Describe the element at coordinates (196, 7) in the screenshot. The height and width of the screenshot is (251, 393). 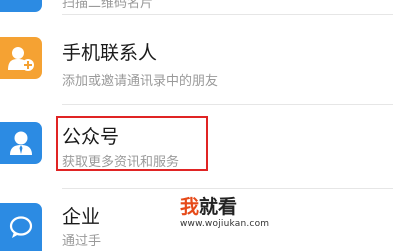
I see `list-item-qr-card: 扫描二维码名片` at that location.